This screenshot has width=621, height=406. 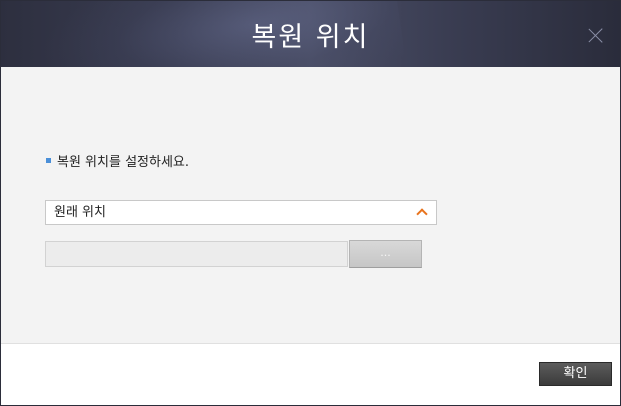 What do you see at coordinates (241, 212) in the screenshot?
I see `restore-location-select: 원래 위치` at bounding box center [241, 212].